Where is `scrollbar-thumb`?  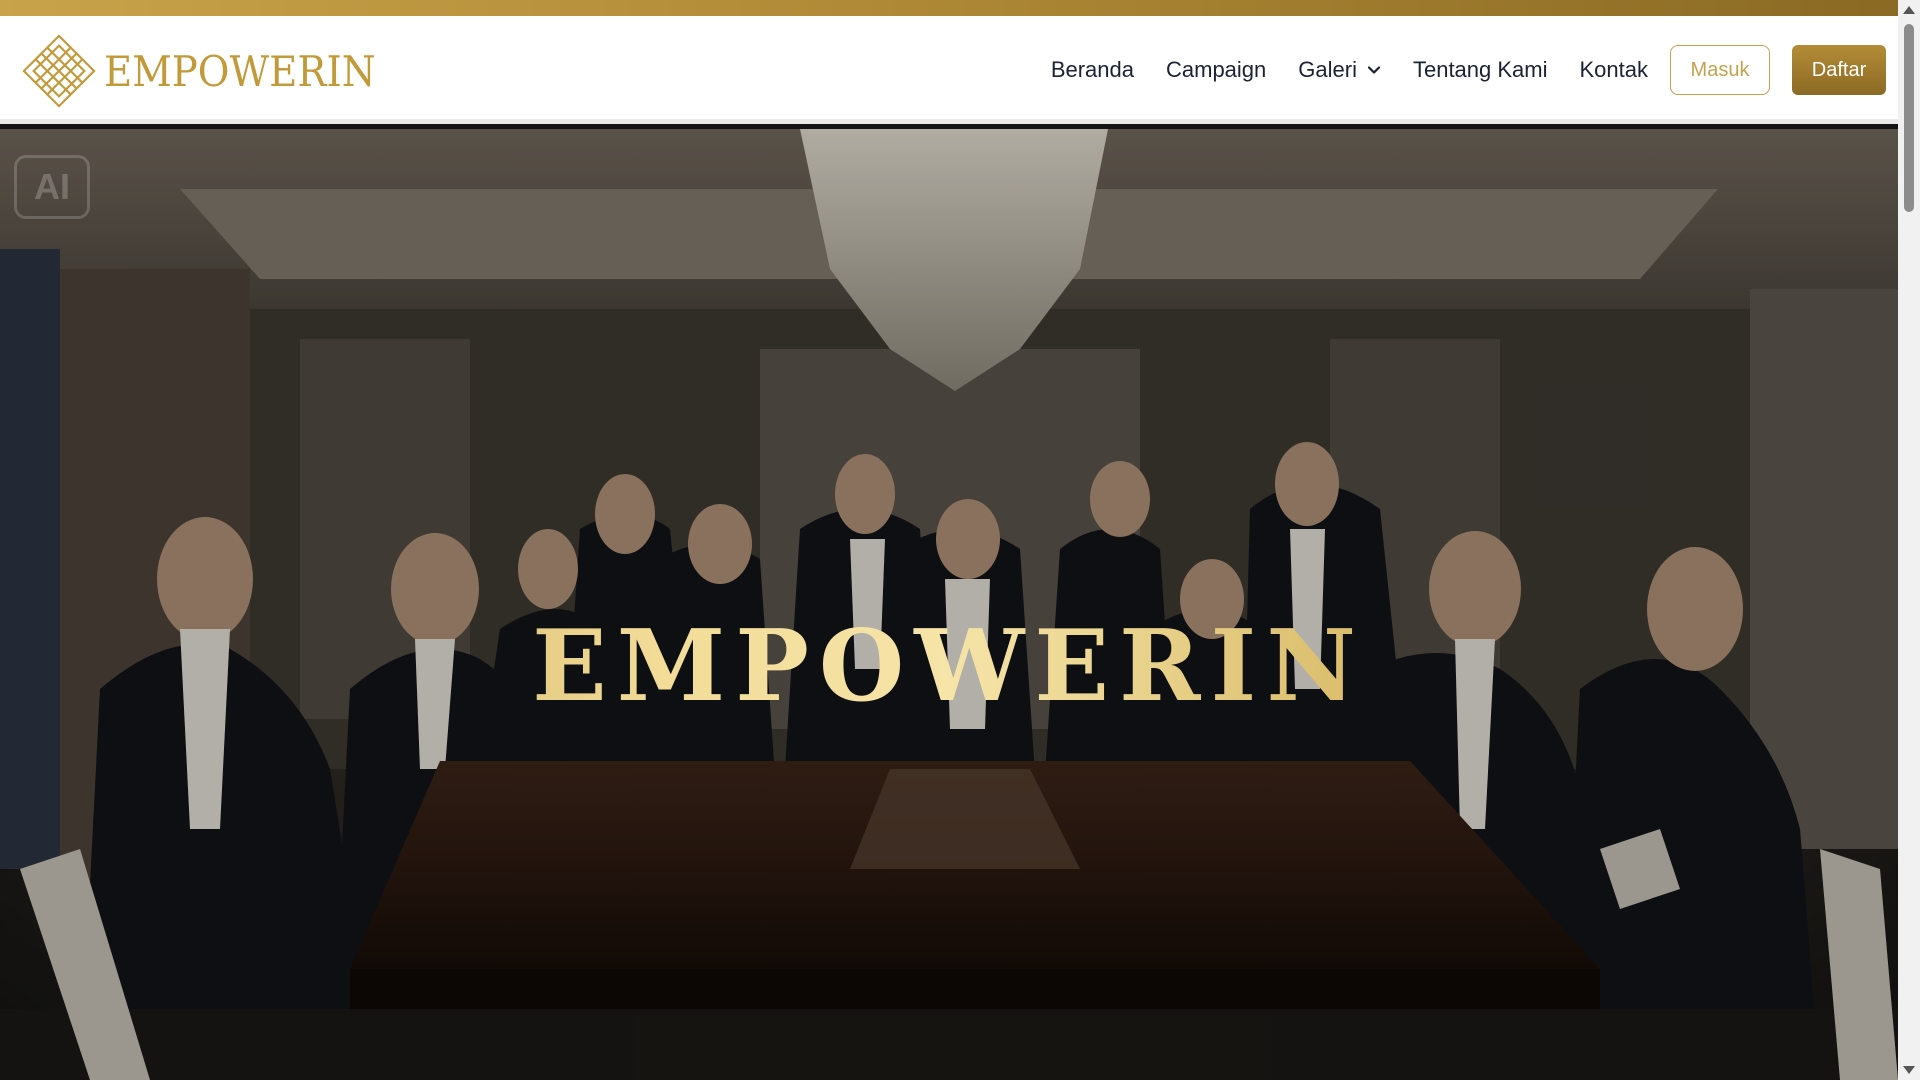
scrollbar-thumb is located at coordinates (1909, 118).